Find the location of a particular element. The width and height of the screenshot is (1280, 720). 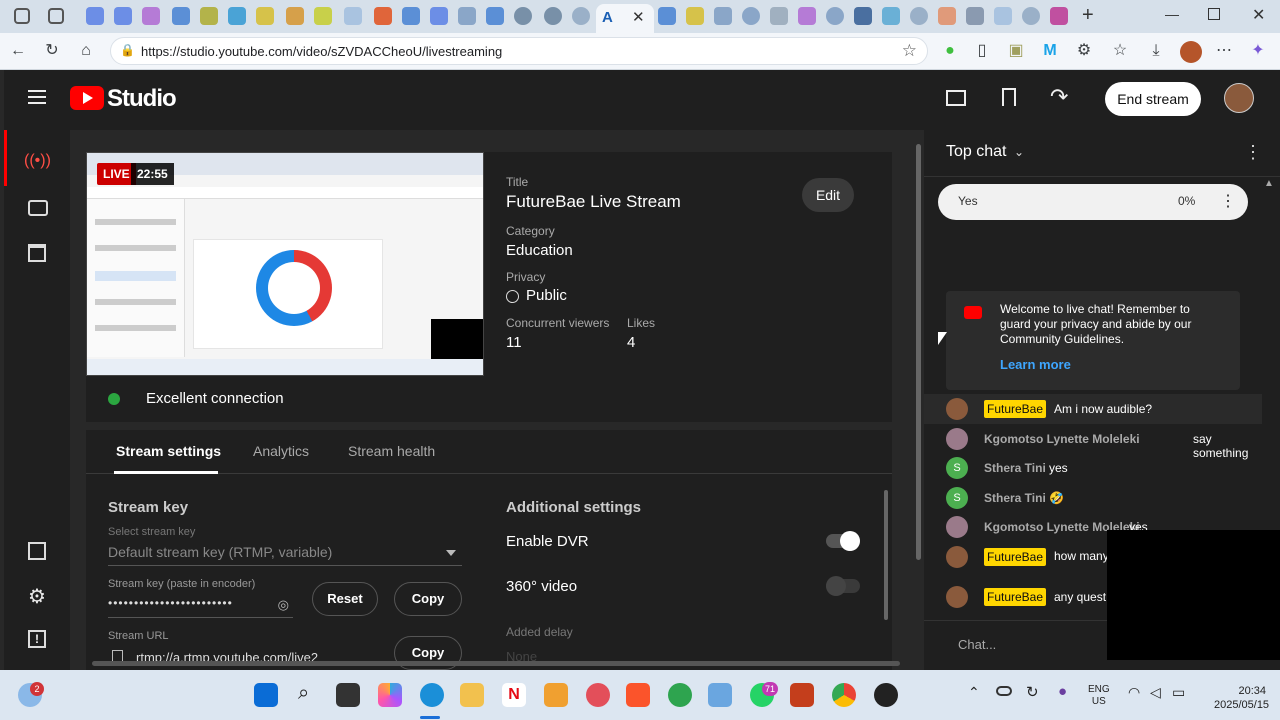

youtube-logo-icon is located at coordinates (87, 98).